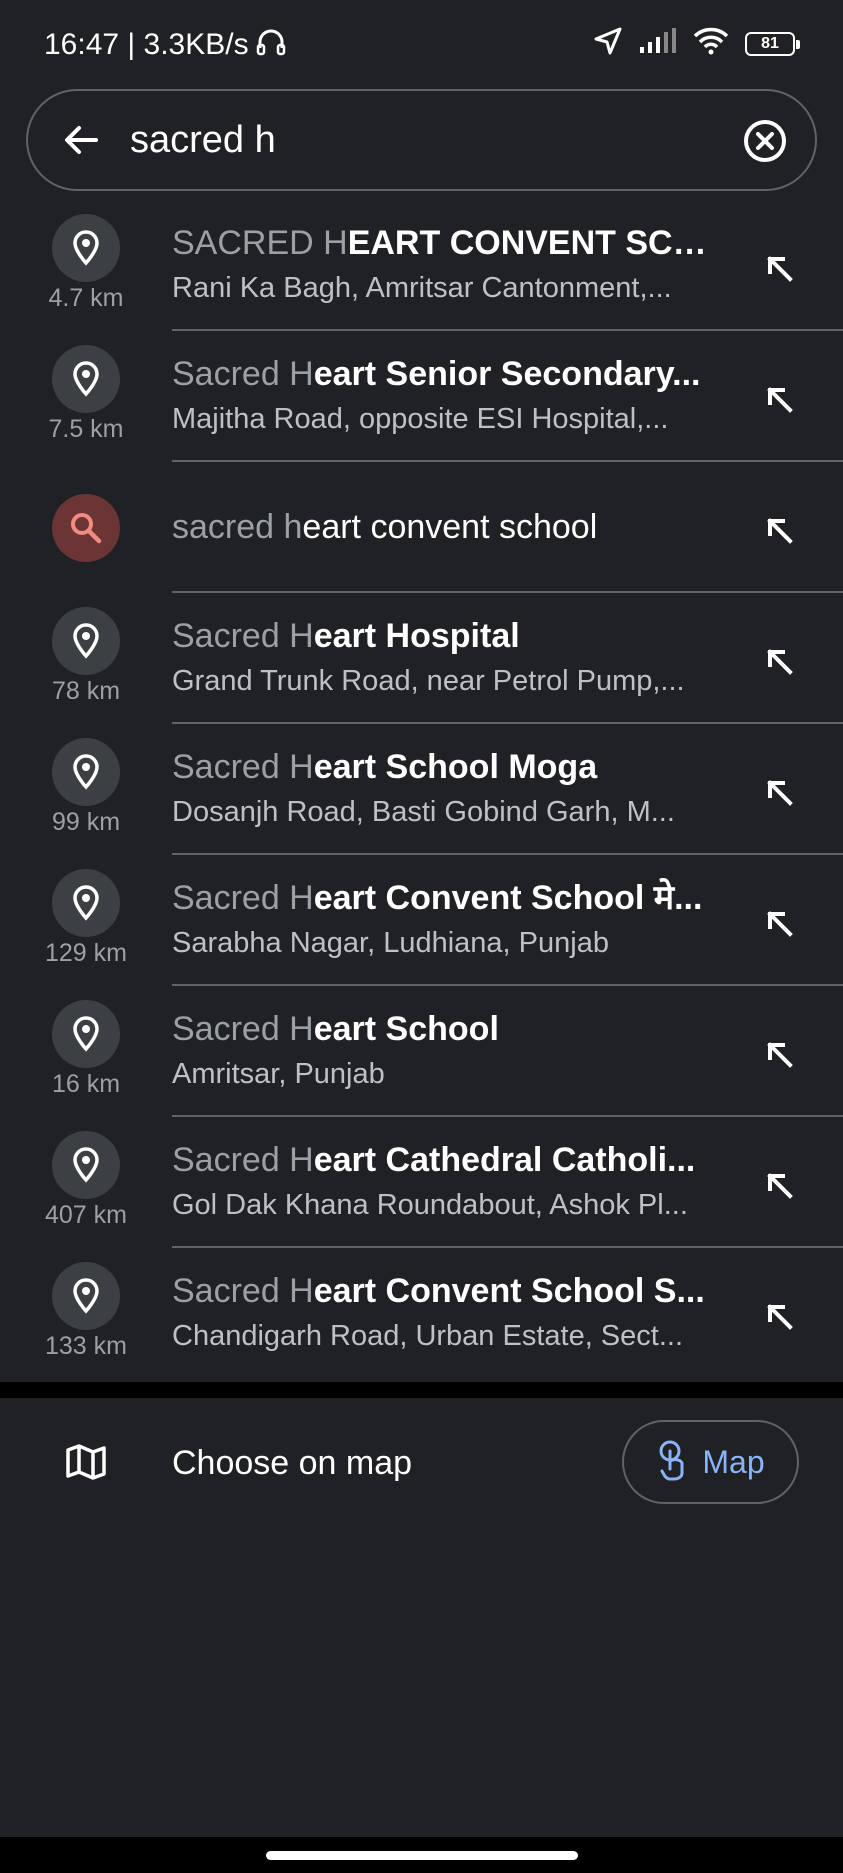 Image resolution: width=843 pixels, height=1873 pixels. What do you see at coordinates (203, 140) in the screenshot?
I see `search-input: sacred h` at bounding box center [203, 140].